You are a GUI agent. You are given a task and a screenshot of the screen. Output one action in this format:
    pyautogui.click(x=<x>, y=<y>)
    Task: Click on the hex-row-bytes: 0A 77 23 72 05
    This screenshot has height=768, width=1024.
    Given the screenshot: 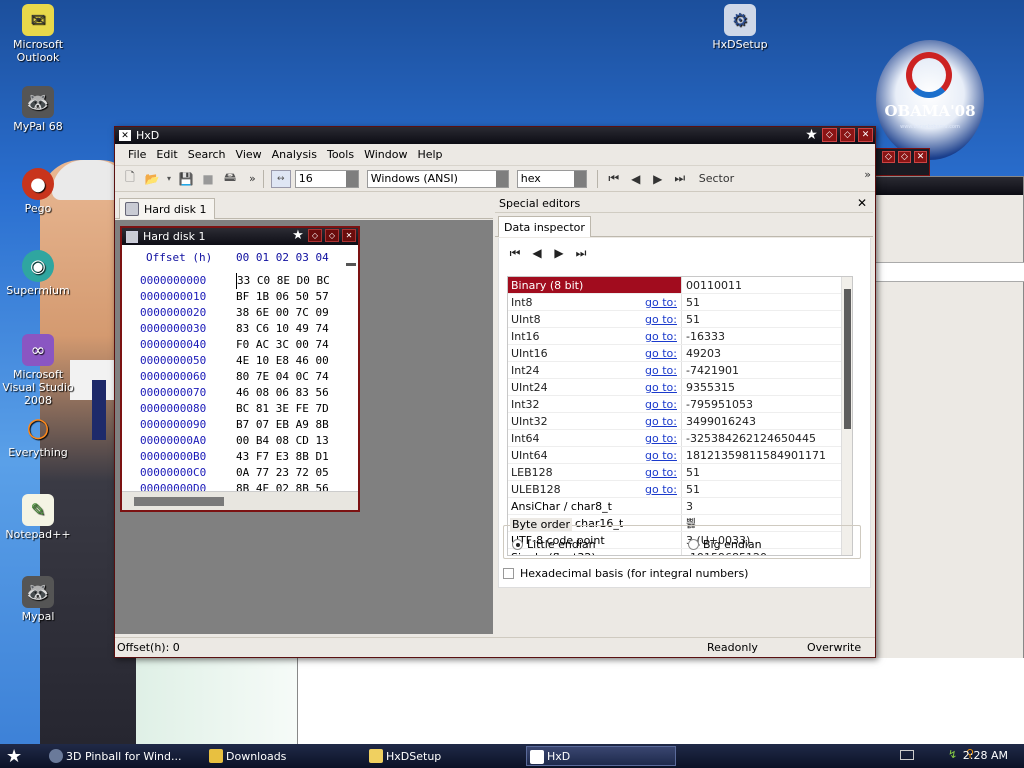 What is the action you would take?
    pyautogui.click(x=282, y=473)
    